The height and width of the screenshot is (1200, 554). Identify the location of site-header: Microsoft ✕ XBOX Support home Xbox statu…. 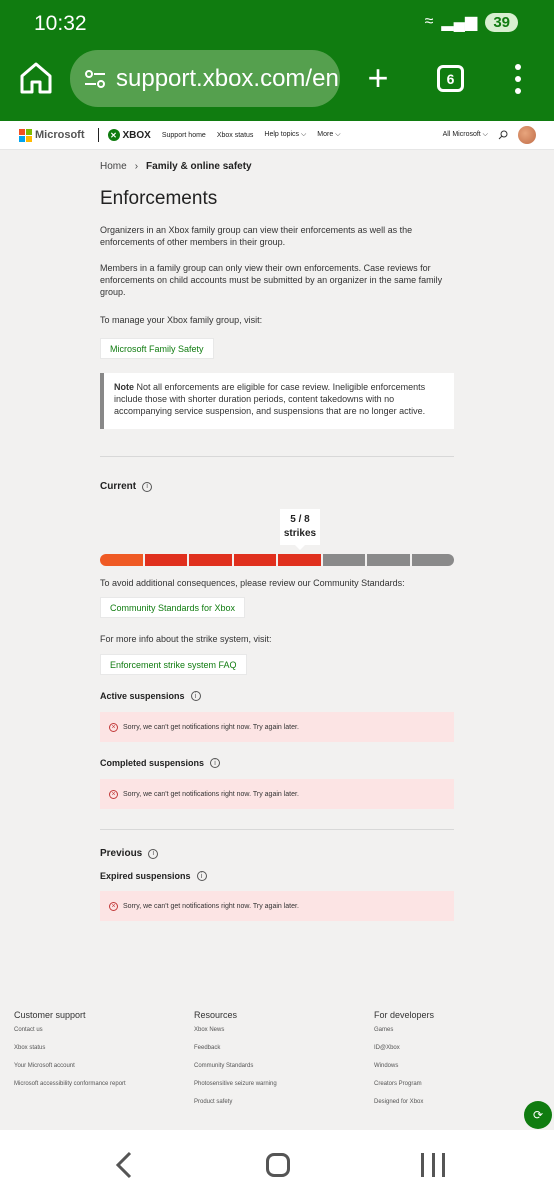
(277, 135).